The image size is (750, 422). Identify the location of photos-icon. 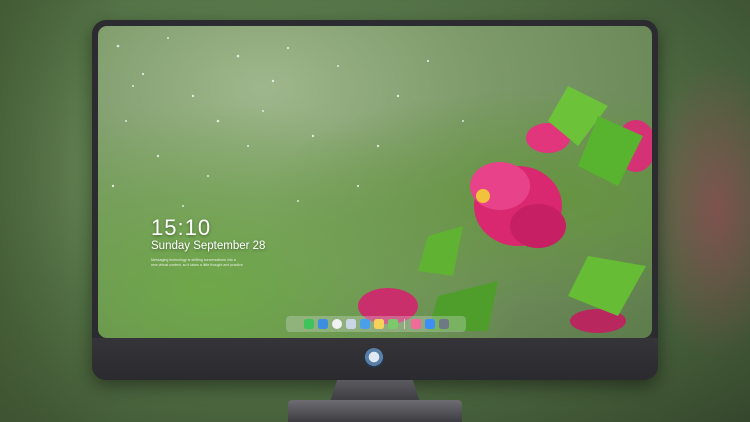
(392, 324).